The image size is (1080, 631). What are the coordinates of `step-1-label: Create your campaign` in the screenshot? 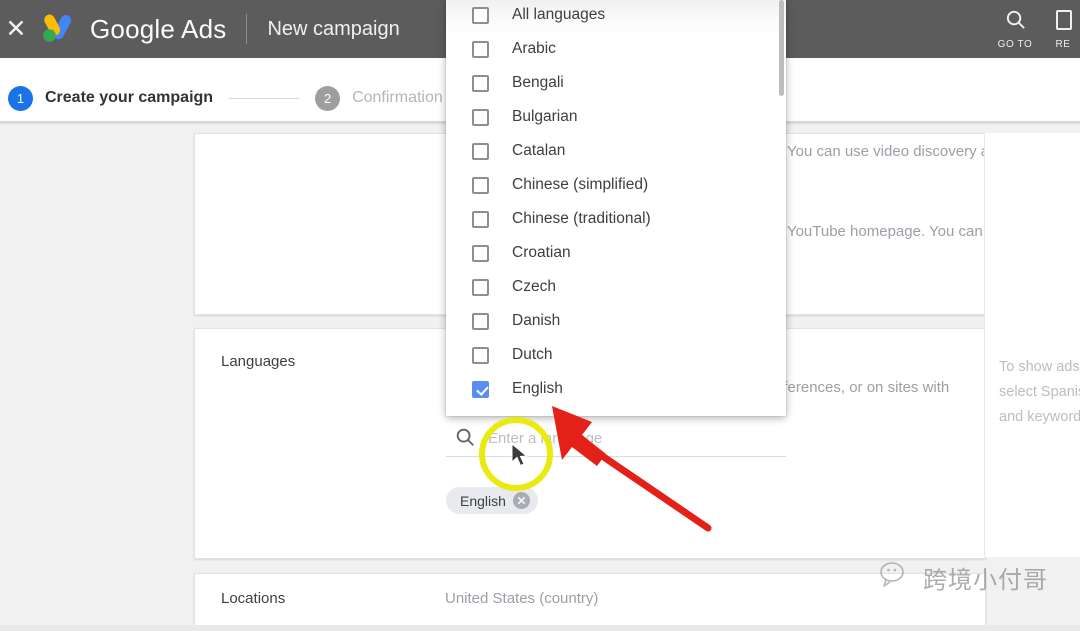 It's located at (129, 98).